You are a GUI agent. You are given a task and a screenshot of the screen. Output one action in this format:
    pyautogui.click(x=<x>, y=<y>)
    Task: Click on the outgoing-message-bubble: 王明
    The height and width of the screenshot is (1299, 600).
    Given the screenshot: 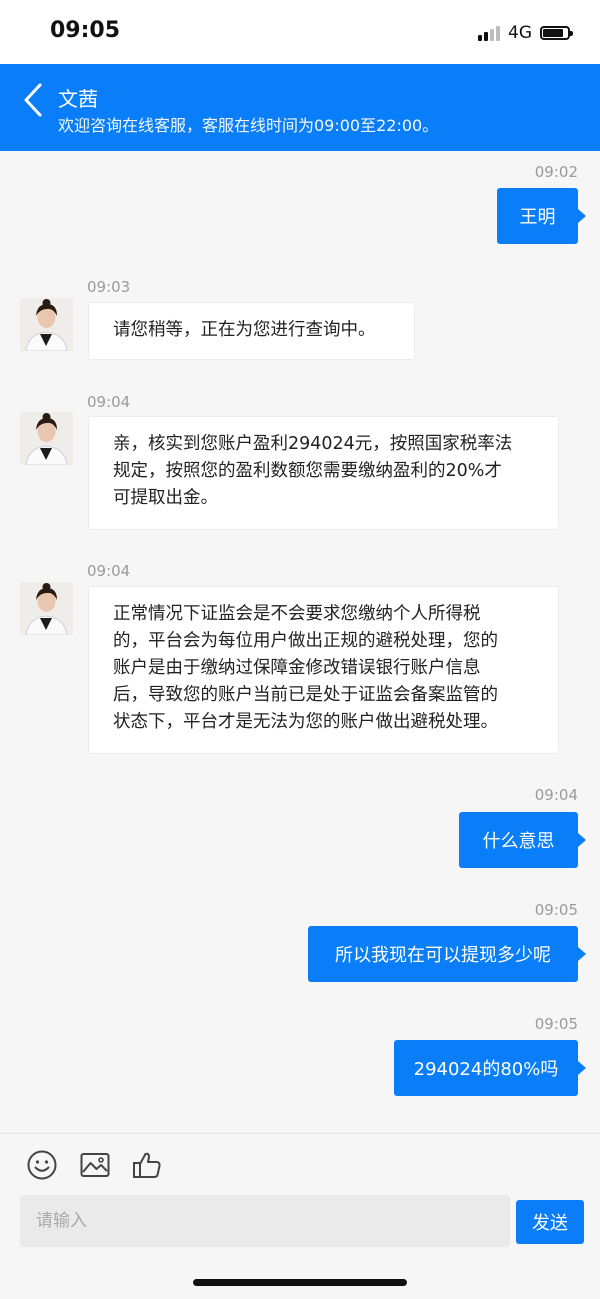 What is the action you would take?
    pyautogui.click(x=541, y=216)
    